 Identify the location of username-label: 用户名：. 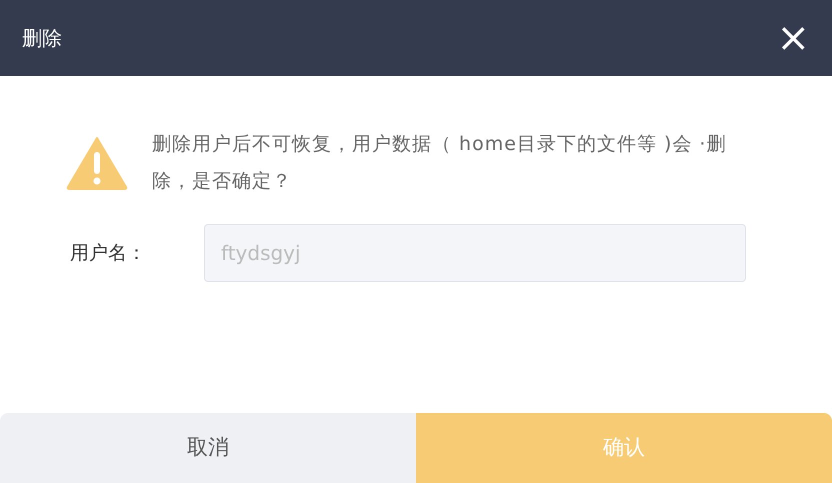
(108, 253).